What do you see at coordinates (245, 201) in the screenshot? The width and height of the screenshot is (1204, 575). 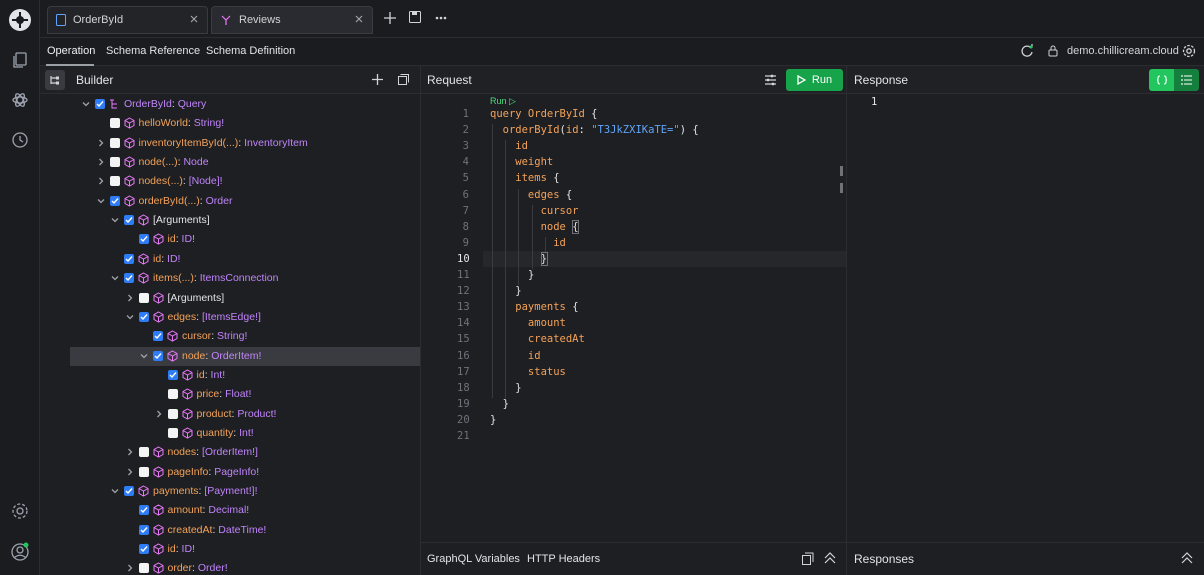 I see `tree-row: orderById(...): Order` at bounding box center [245, 201].